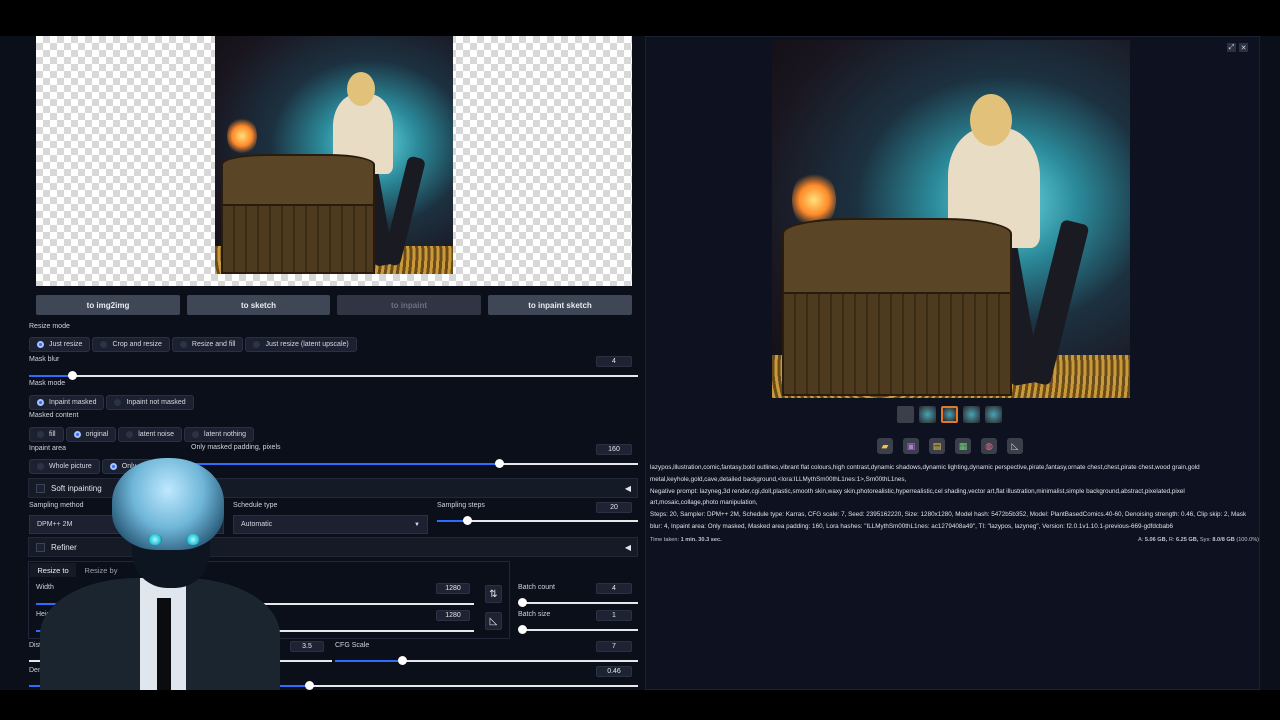 The width and height of the screenshot is (1280, 720). I want to click on to-sketch-button: to sketch, so click(258, 305).